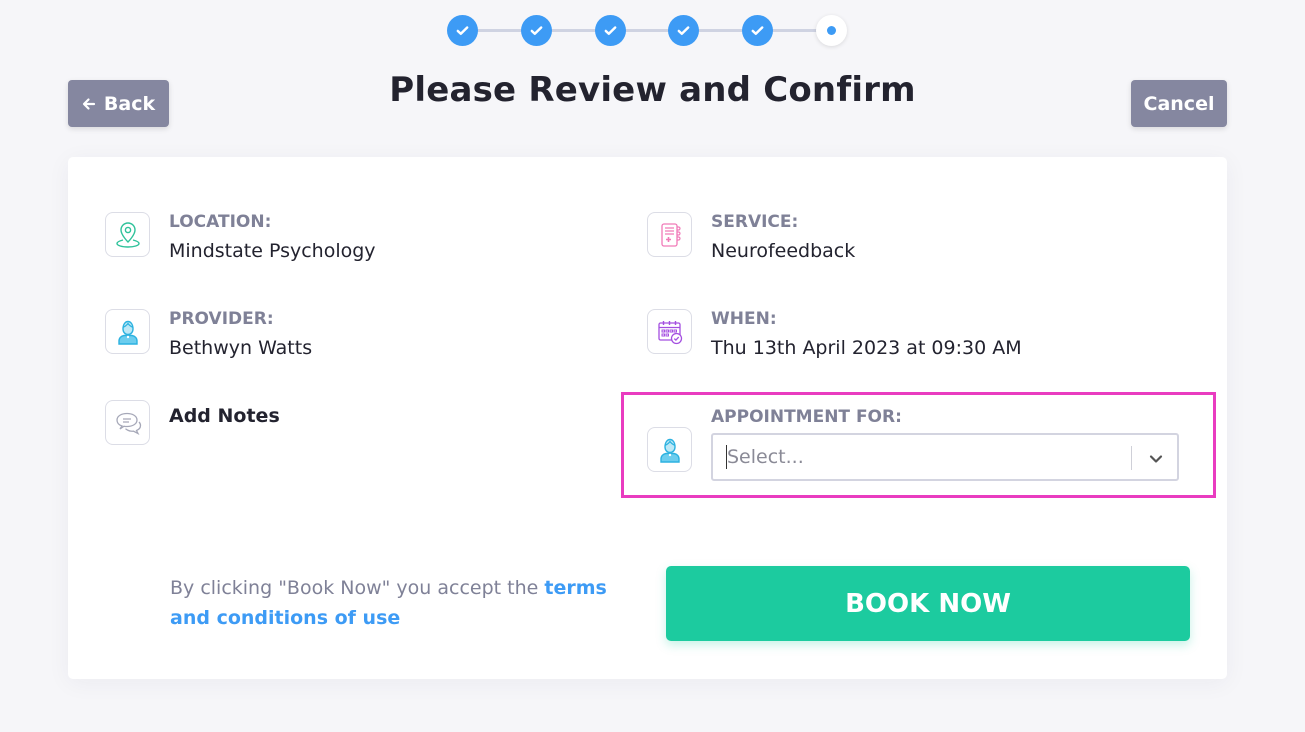  I want to click on provider-value: Bethwyn Watts, so click(241, 348).